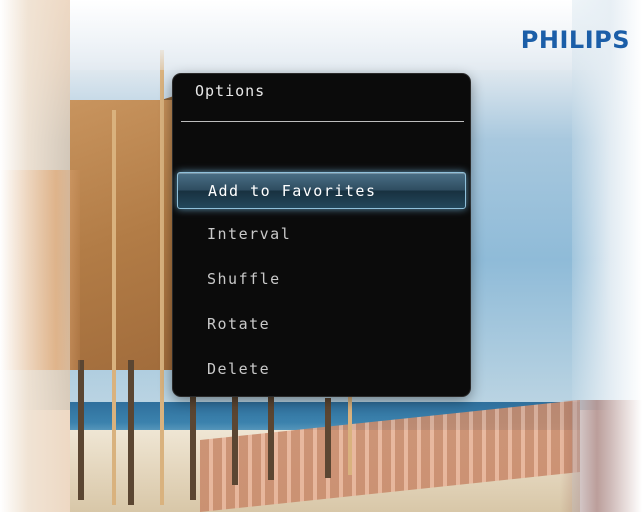 This screenshot has width=642, height=512. Describe the element at coordinates (575, 40) in the screenshot. I see `philips-logo: PHILIPS` at that location.